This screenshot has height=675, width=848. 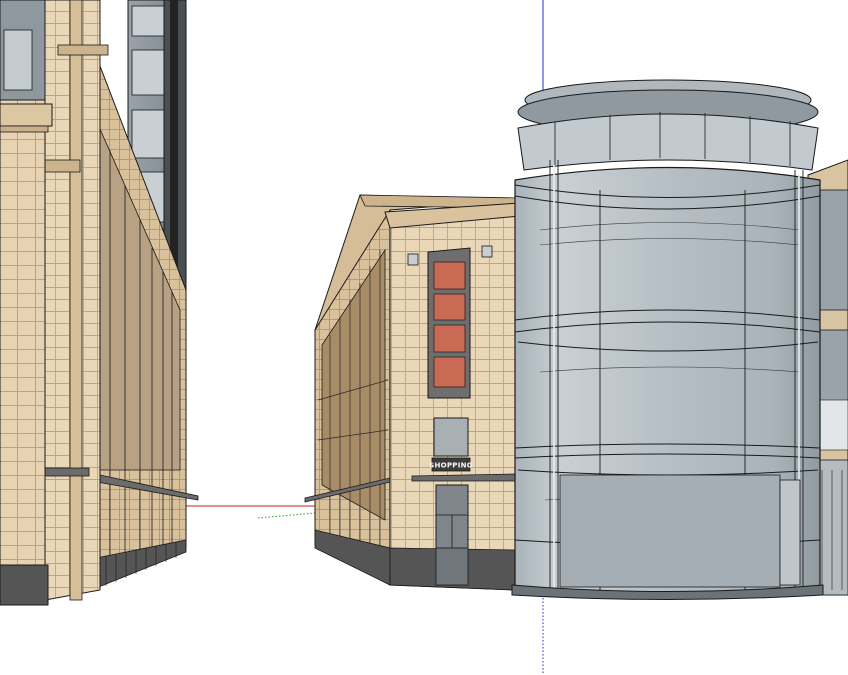 I want to click on entrance-upper-glass, so click(x=451, y=437).